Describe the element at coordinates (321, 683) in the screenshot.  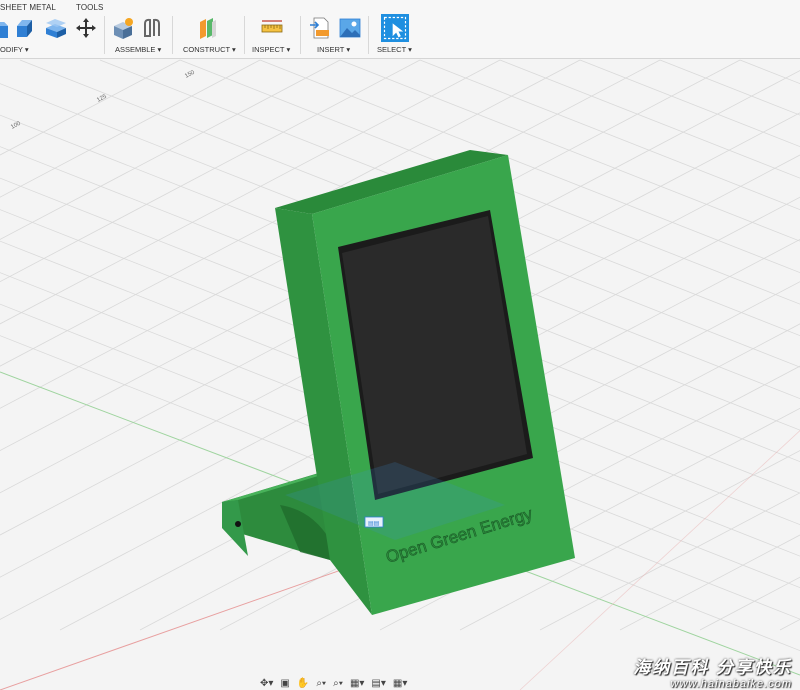
I see `zoom-icon: ⌕▾` at that location.